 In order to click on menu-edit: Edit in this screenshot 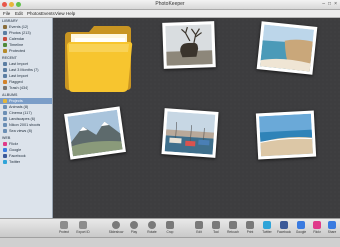, I will do `click(19, 13)`.